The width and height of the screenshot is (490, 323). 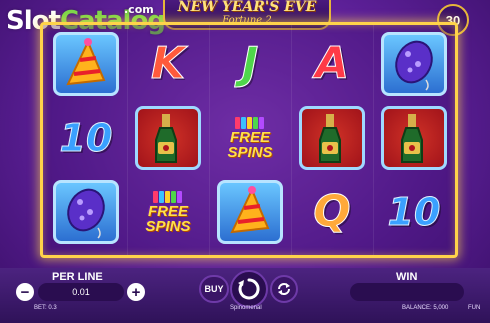 I want to click on game-title: NEW YEAR'S EVE, so click(x=247, y=7).